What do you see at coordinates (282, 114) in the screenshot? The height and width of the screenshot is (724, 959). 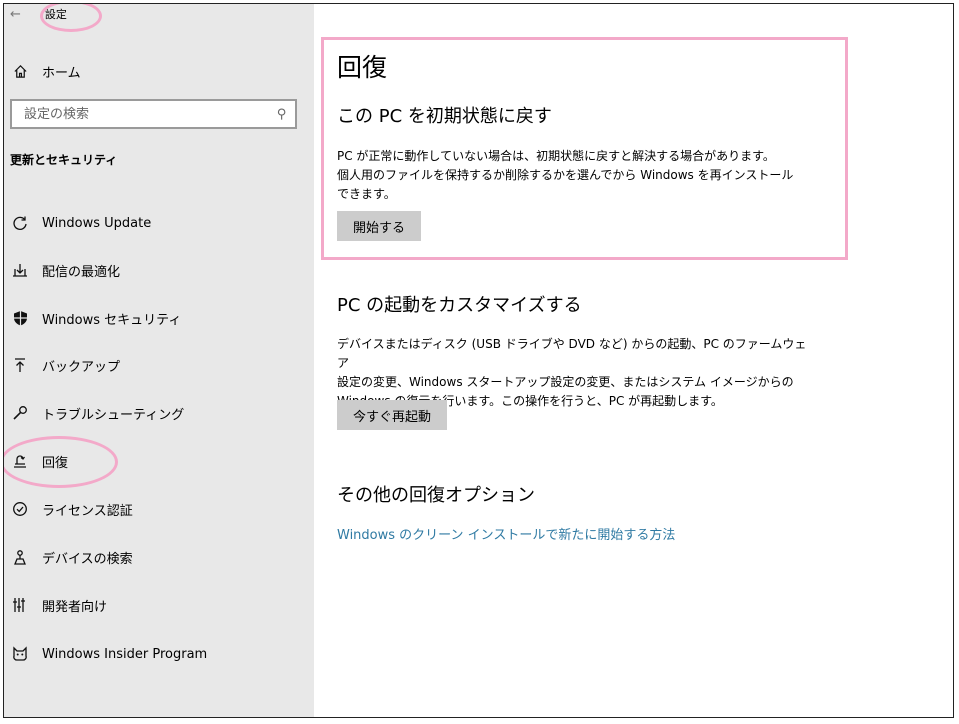 I see `search-icon: ⚲` at bounding box center [282, 114].